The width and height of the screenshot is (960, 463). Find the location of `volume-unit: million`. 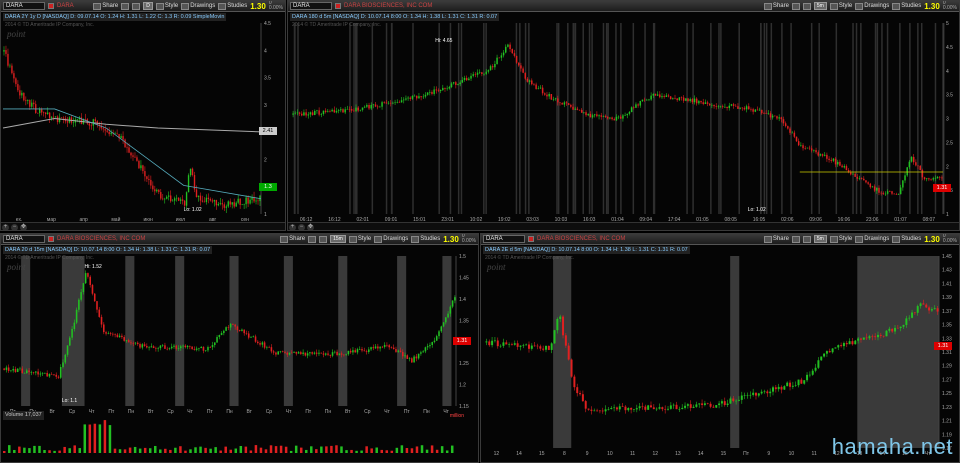

volume-unit: million is located at coordinates (456, 416).